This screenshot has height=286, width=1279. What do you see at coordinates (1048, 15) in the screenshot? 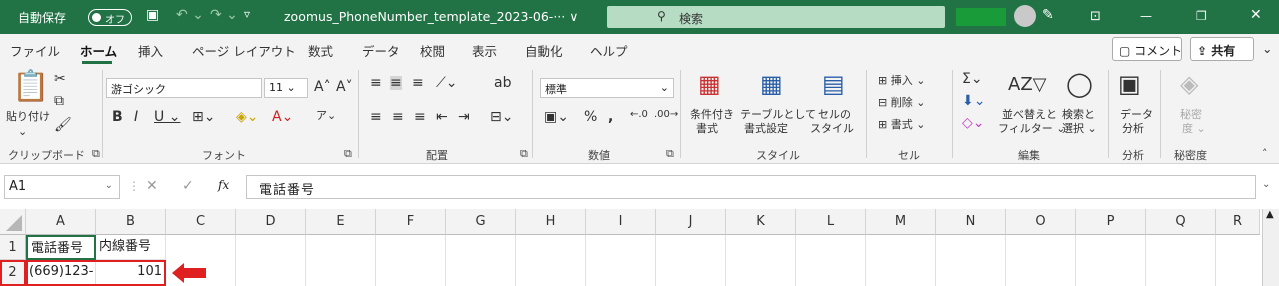
I see `pen-icon: ✎` at bounding box center [1048, 15].